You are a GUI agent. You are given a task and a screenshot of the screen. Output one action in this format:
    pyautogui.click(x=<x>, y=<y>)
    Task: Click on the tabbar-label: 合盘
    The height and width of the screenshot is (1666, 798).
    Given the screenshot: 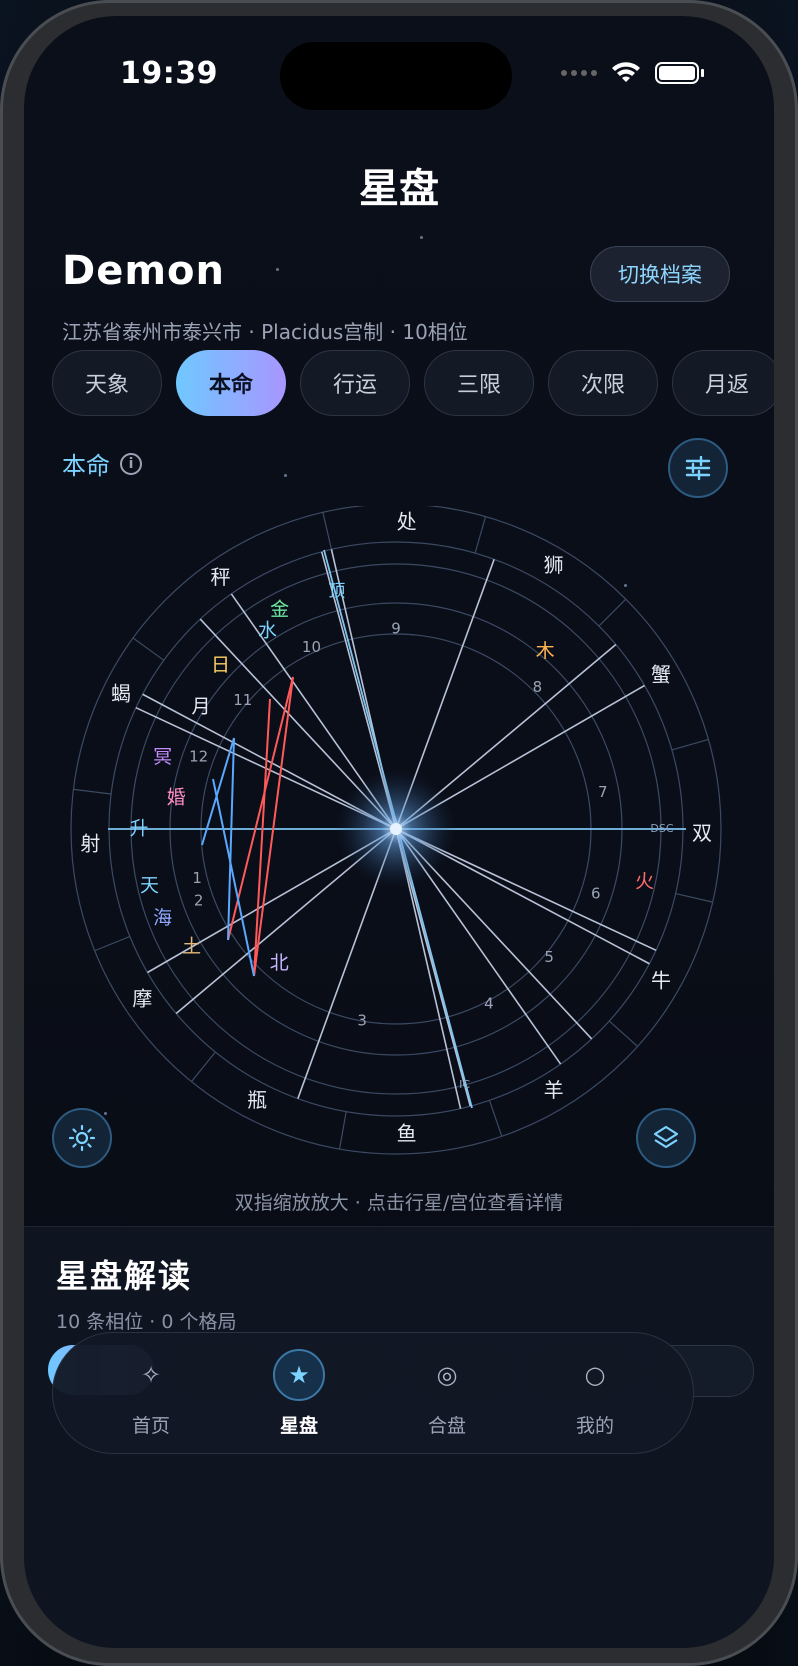 What is the action you would take?
    pyautogui.click(x=446, y=1425)
    